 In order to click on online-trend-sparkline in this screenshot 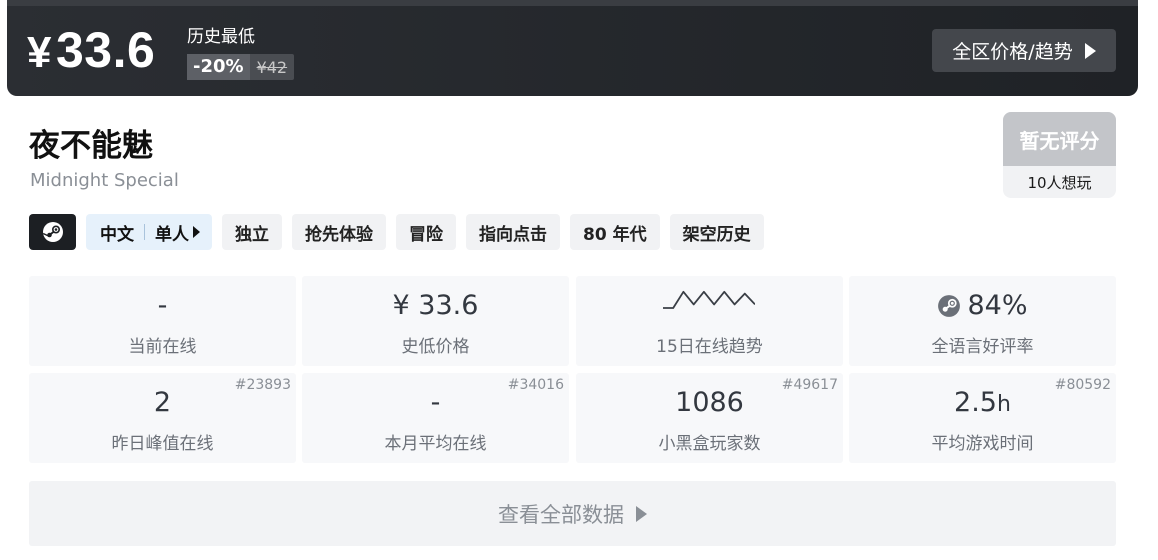, I will do `click(709, 299)`.